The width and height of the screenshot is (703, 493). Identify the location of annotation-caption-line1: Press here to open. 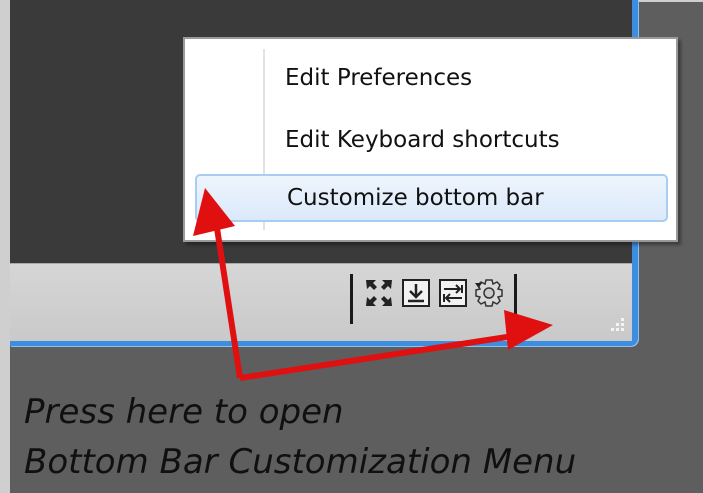
(184, 412).